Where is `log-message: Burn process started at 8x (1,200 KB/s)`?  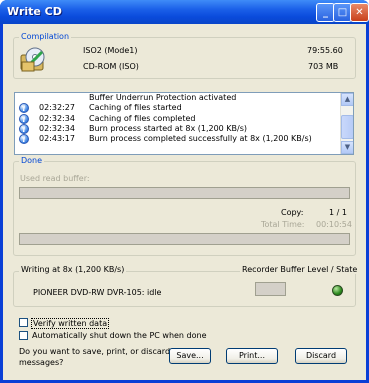
log-message: Burn process started at 8x (1,200 KB/s) is located at coordinates (168, 128).